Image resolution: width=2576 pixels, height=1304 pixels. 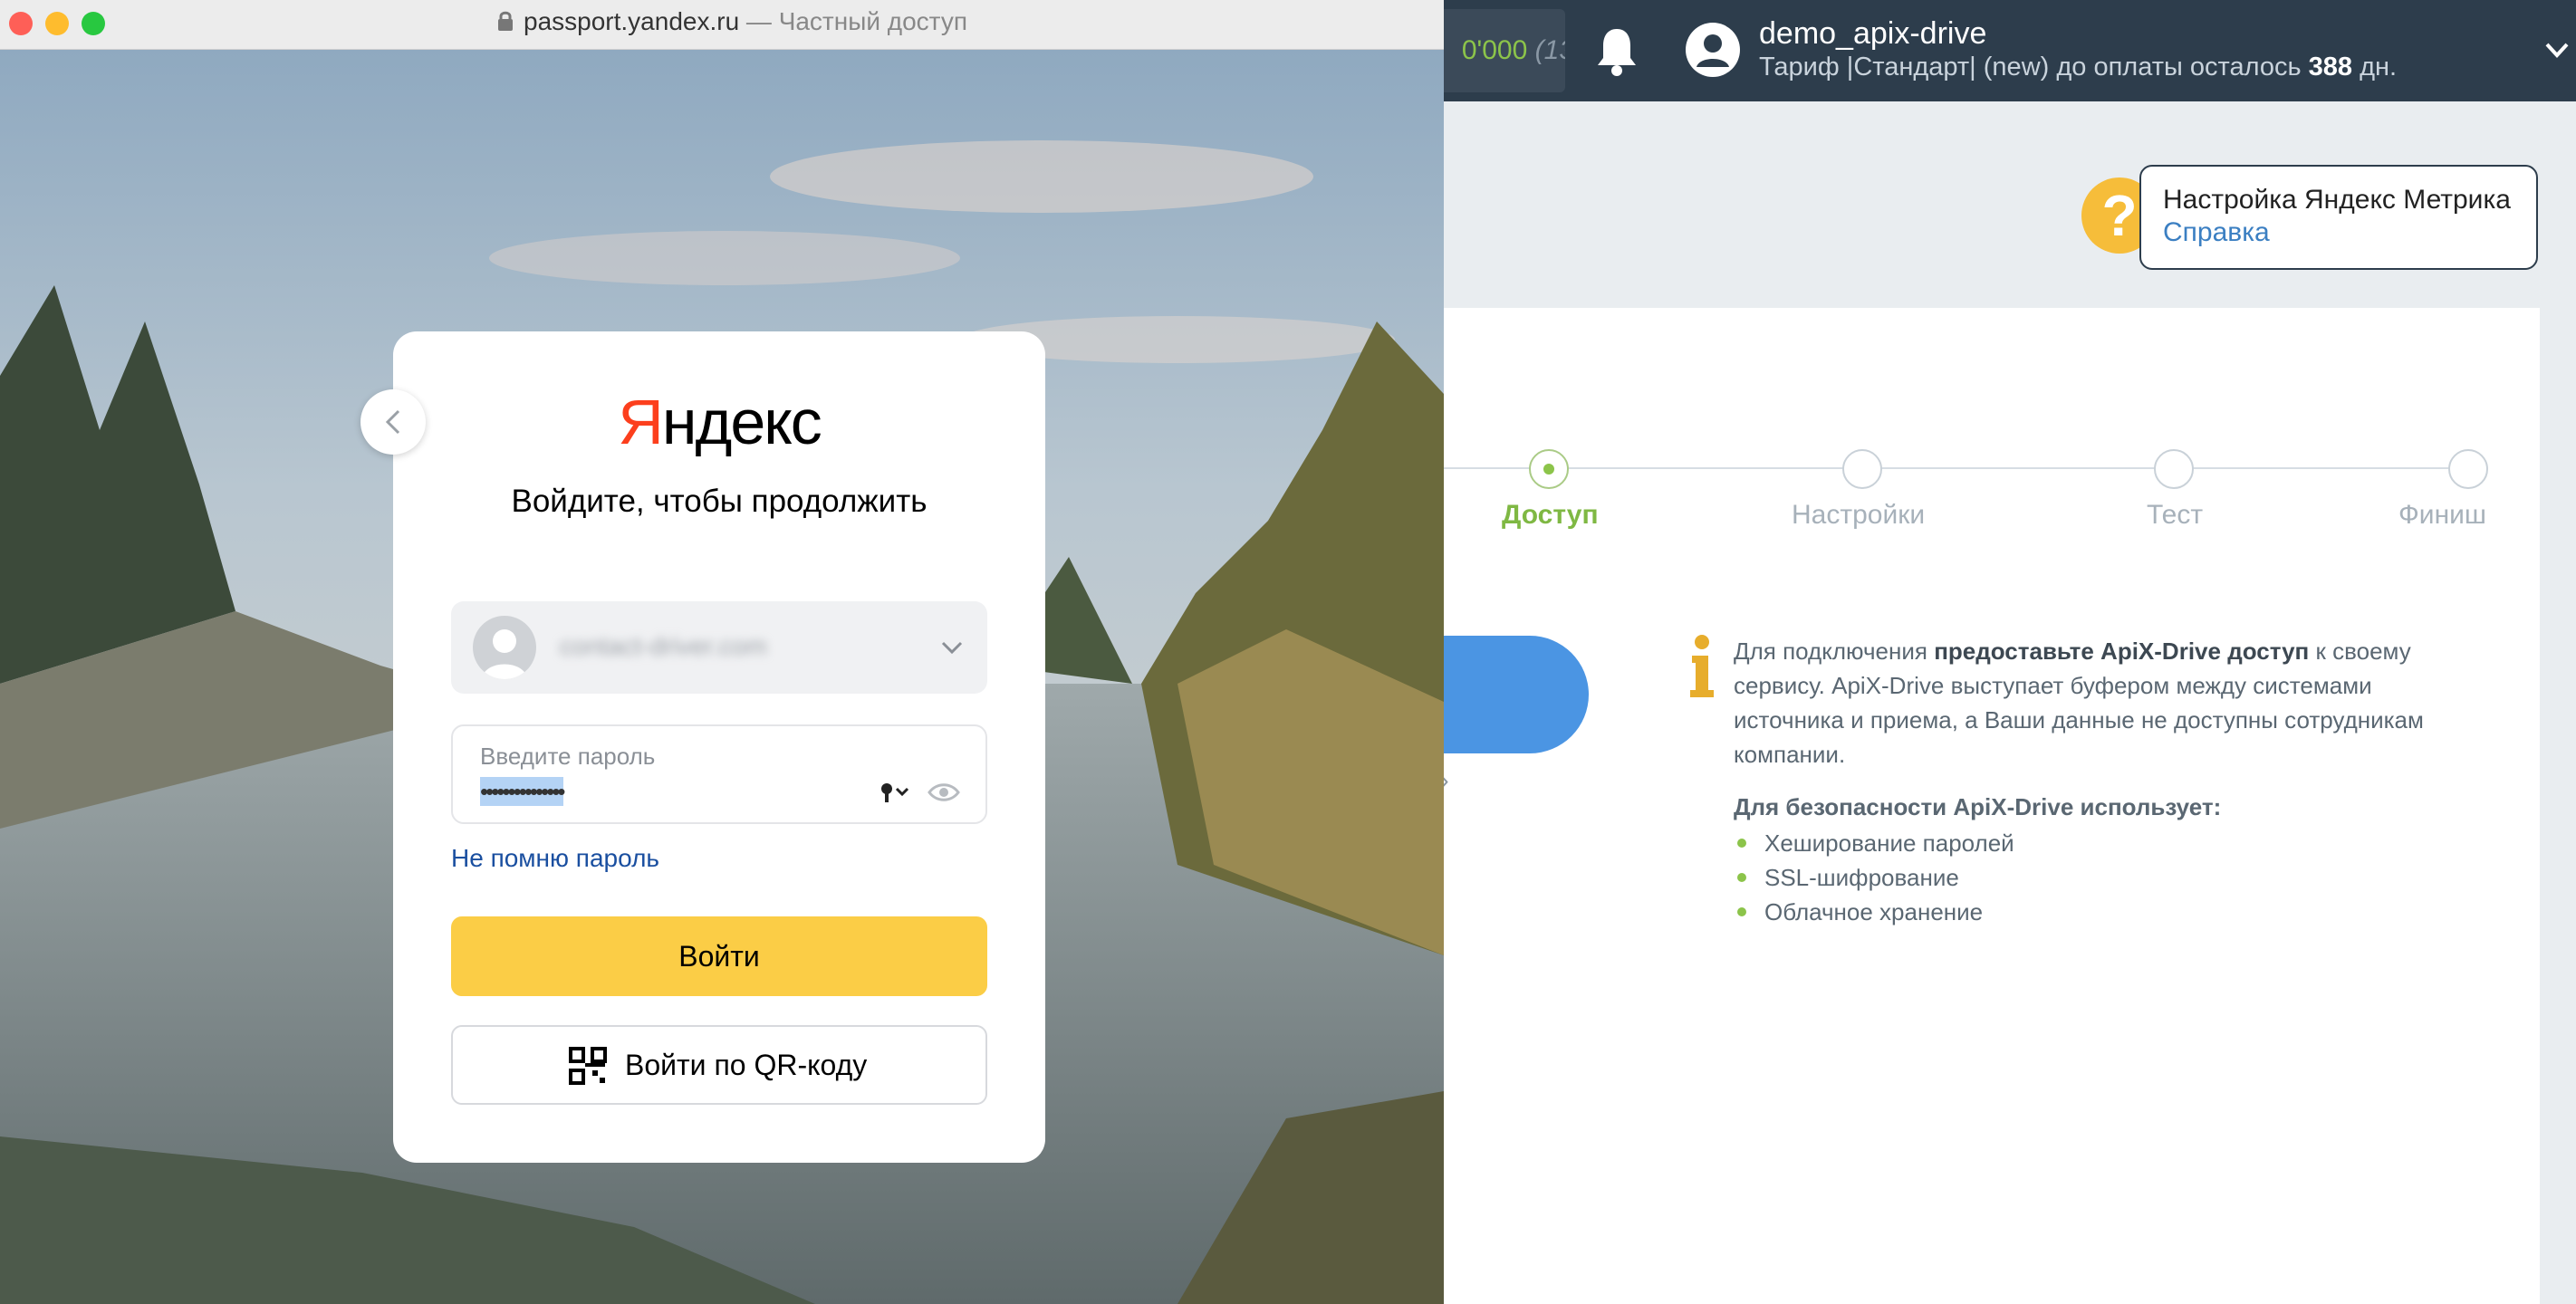 I want to click on login-title: Войдите, чтобы продолжить, so click(x=719, y=501).